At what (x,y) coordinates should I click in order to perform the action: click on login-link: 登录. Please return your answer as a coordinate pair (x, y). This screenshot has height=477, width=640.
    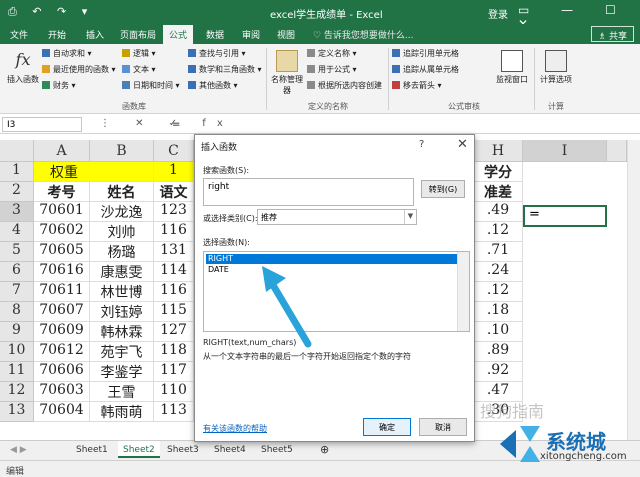
    Looking at the image, I should click on (498, 13).